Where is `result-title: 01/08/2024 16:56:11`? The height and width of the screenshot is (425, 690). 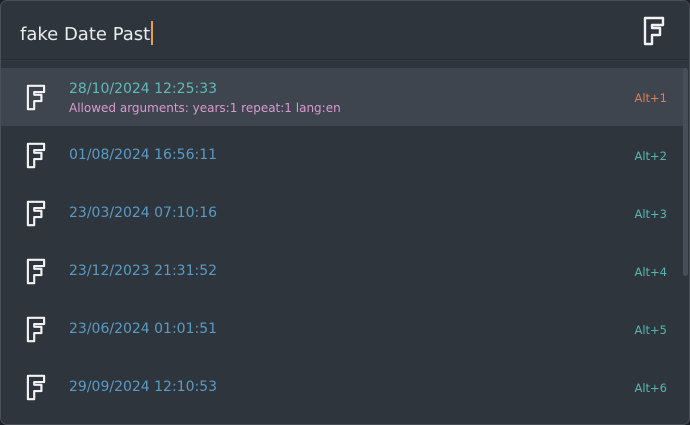
result-title: 01/08/2024 16:56:11 is located at coordinates (143, 155).